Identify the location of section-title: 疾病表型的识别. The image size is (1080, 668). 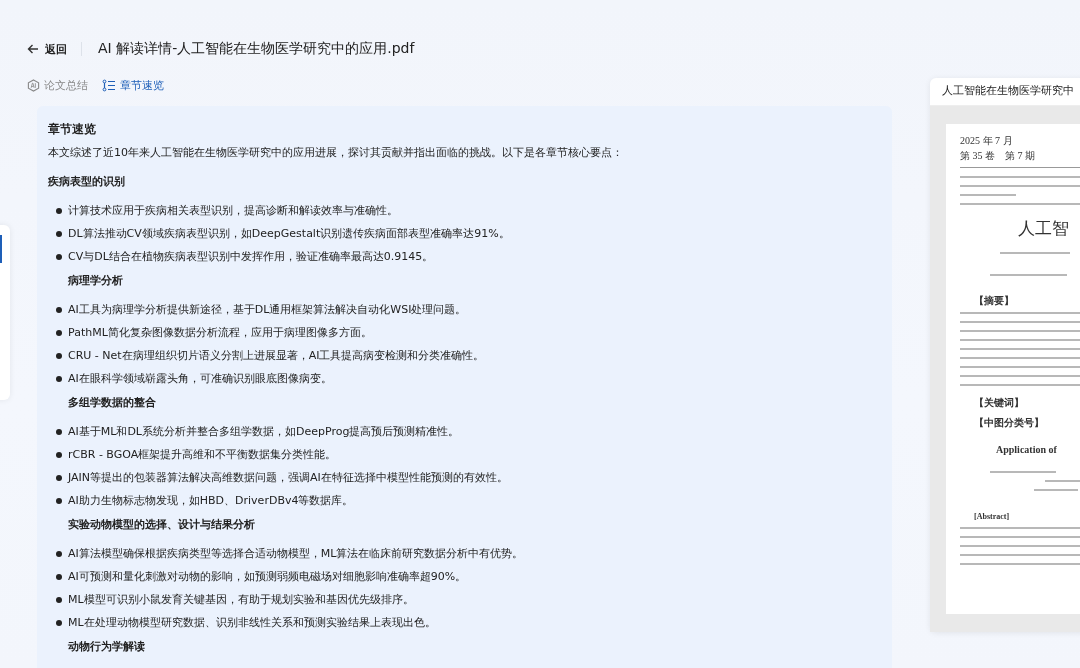
(87, 181).